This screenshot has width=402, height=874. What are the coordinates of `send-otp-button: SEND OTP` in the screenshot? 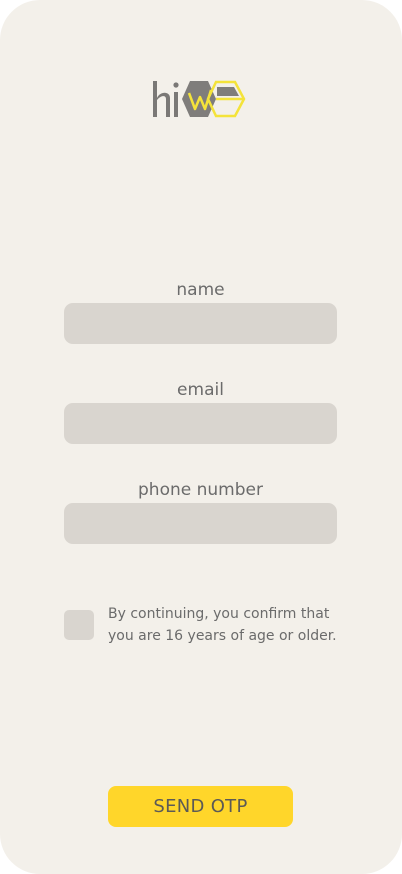 It's located at (200, 806).